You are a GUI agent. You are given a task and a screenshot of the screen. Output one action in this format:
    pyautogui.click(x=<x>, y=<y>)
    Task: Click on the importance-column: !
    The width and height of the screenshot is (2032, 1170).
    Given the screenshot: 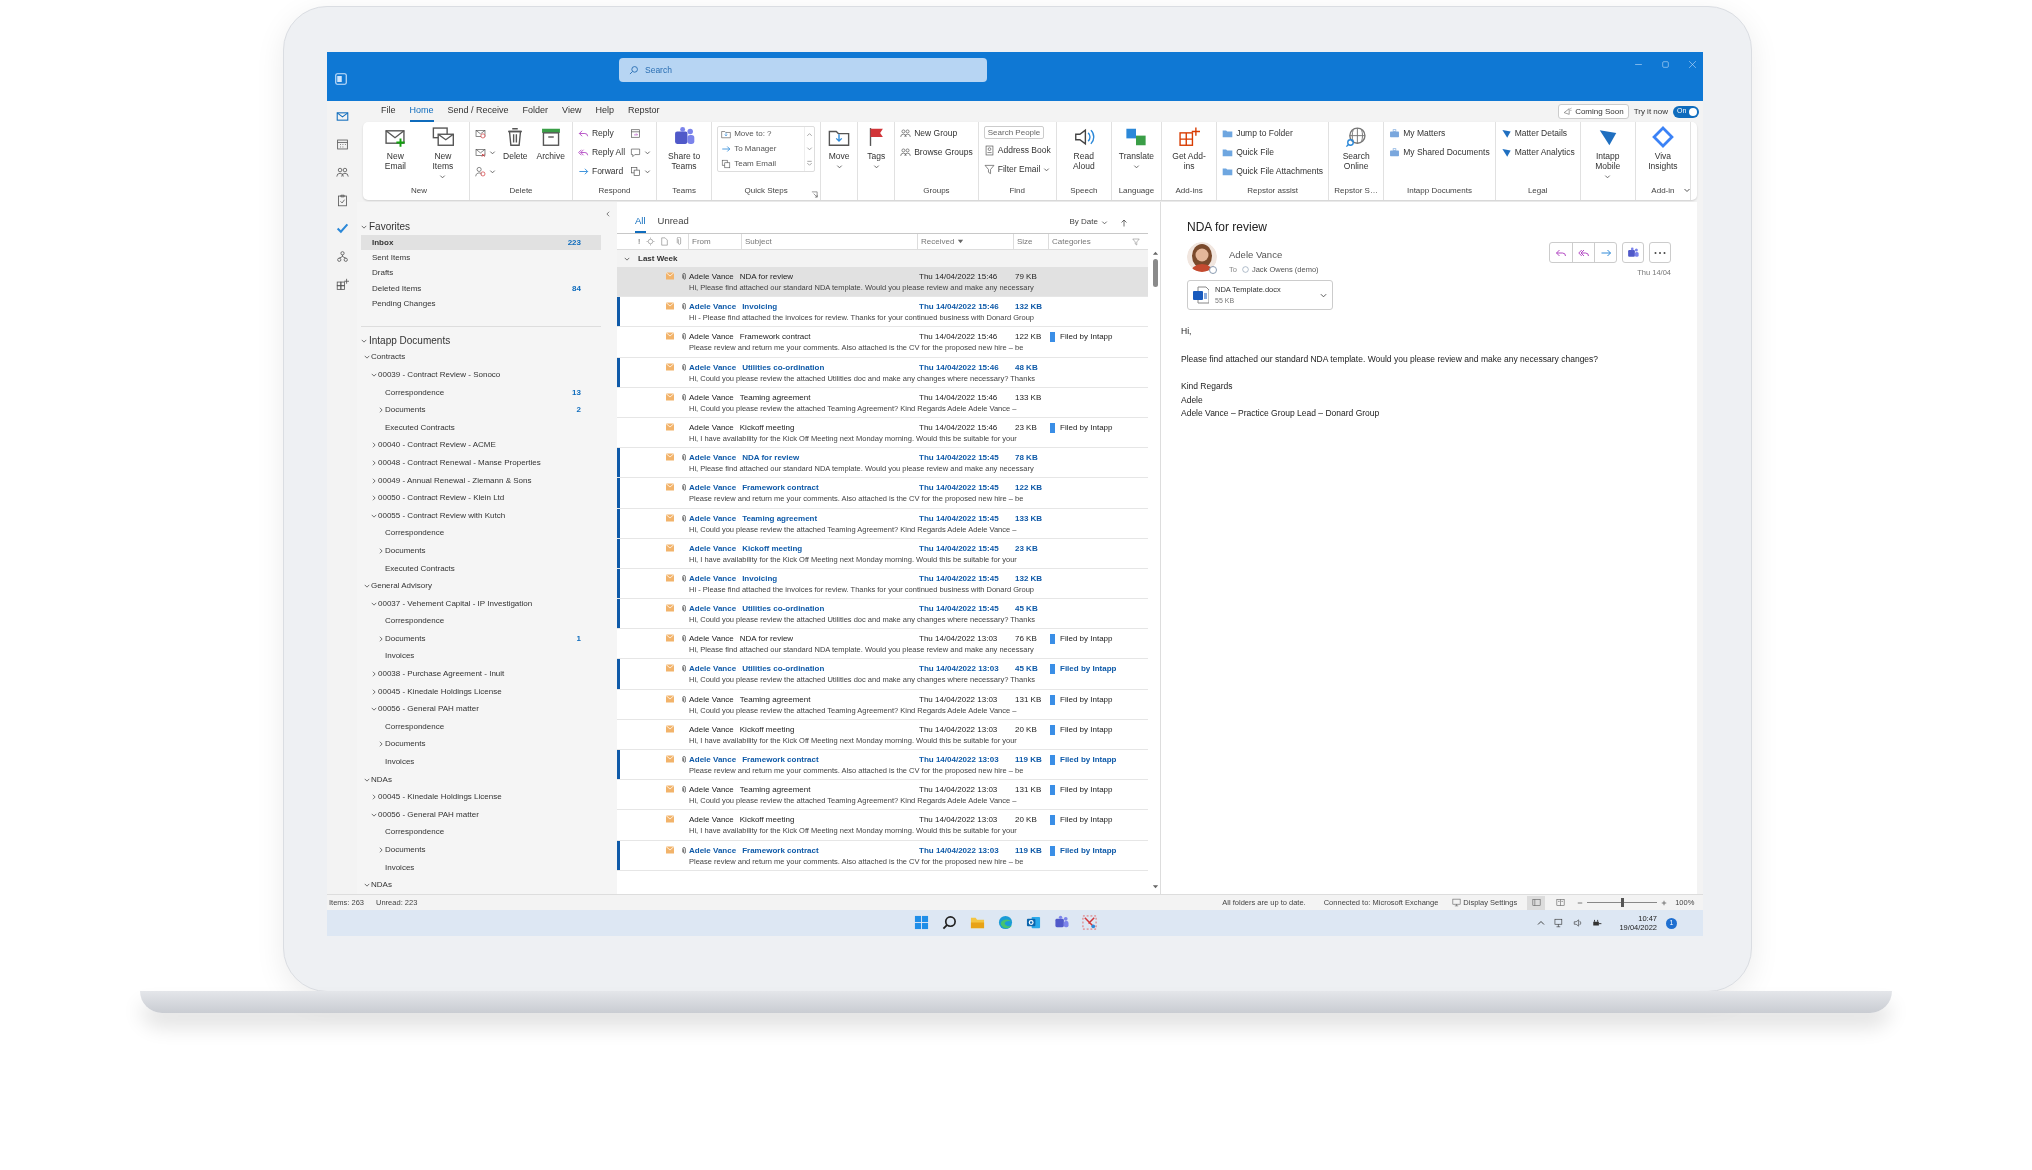 What is the action you would take?
    pyautogui.click(x=642, y=241)
    